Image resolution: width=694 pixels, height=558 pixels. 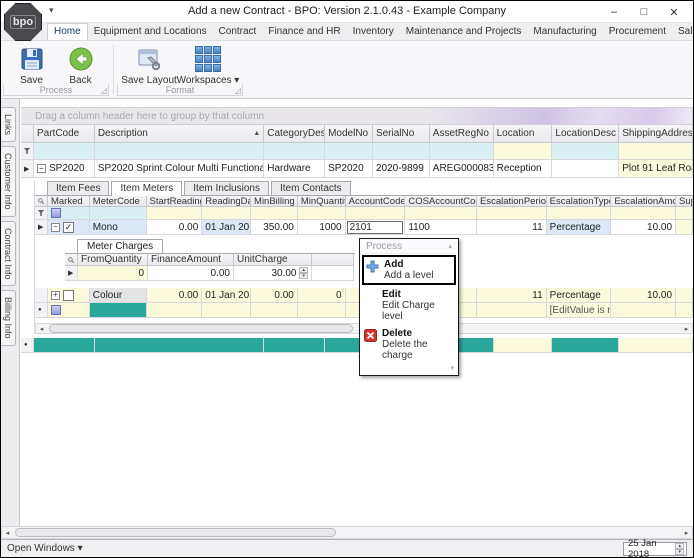 What do you see at coordinates (644, 12) in the screenshot?
I see `maximize-button: □` at bounding box center [644, 12].